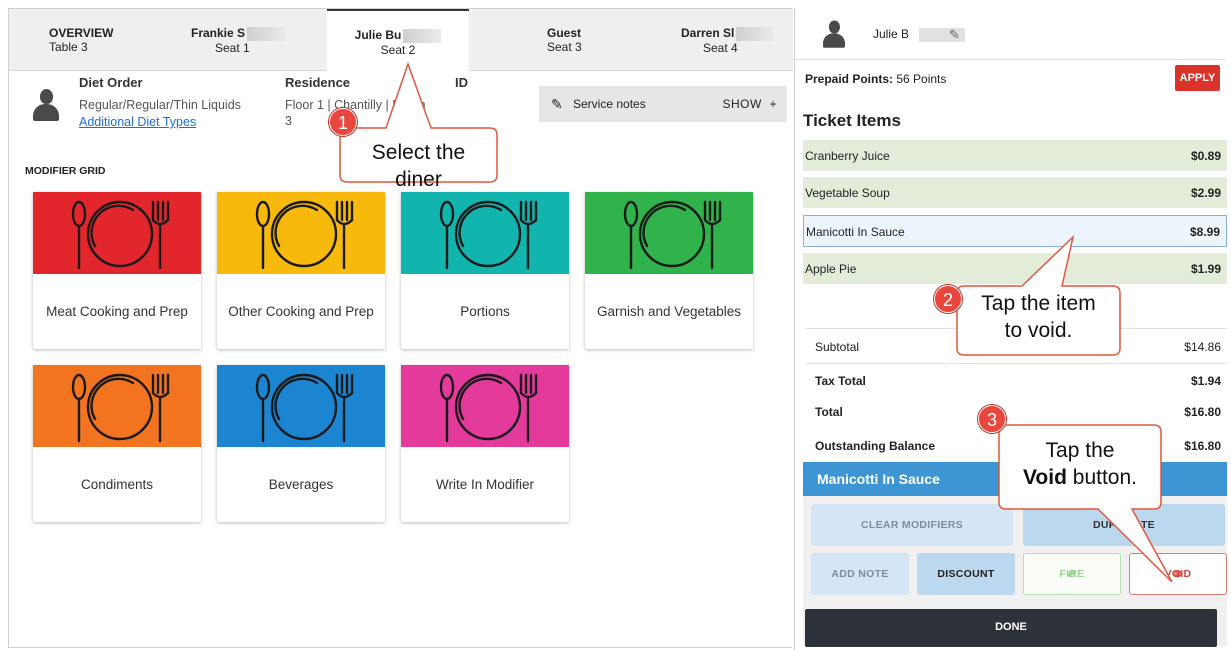 The height and width of the screenshot is (650, 1231). Describe the element at coordinates (343, 122) in the screenshot. I see `callout-1-badge: 1` at that location.